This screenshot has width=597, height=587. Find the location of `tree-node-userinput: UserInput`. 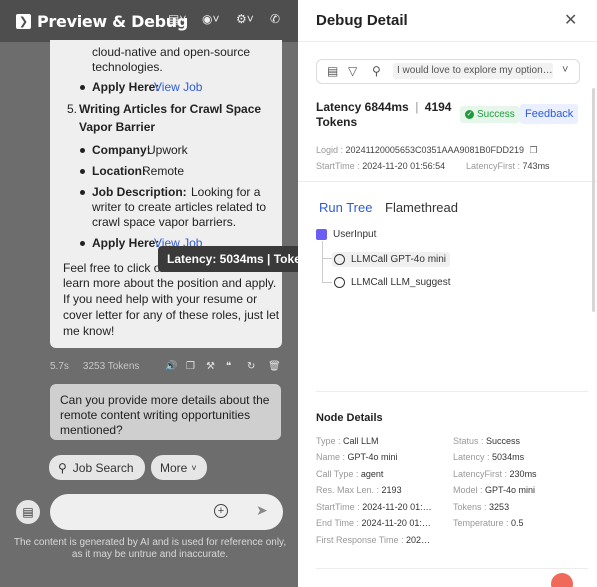

tree-node-userinput: UserInput is located at coordinates (346, 234).